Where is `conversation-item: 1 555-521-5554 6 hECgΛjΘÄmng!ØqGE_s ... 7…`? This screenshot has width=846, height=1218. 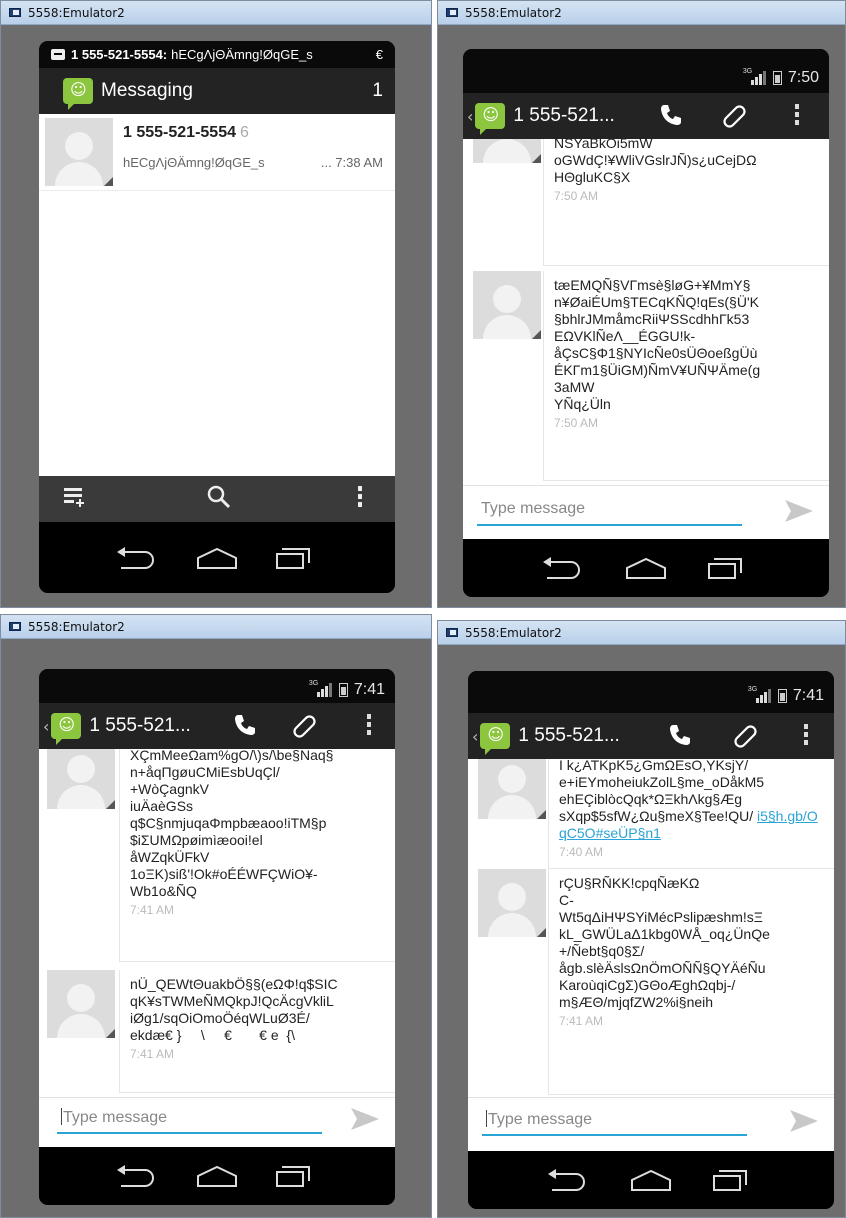 conversation-item: 1 555-521-5554 6 hECgΛjΘÄmng!ØqGE_s ... 7… is located at coordinates (217, 152).